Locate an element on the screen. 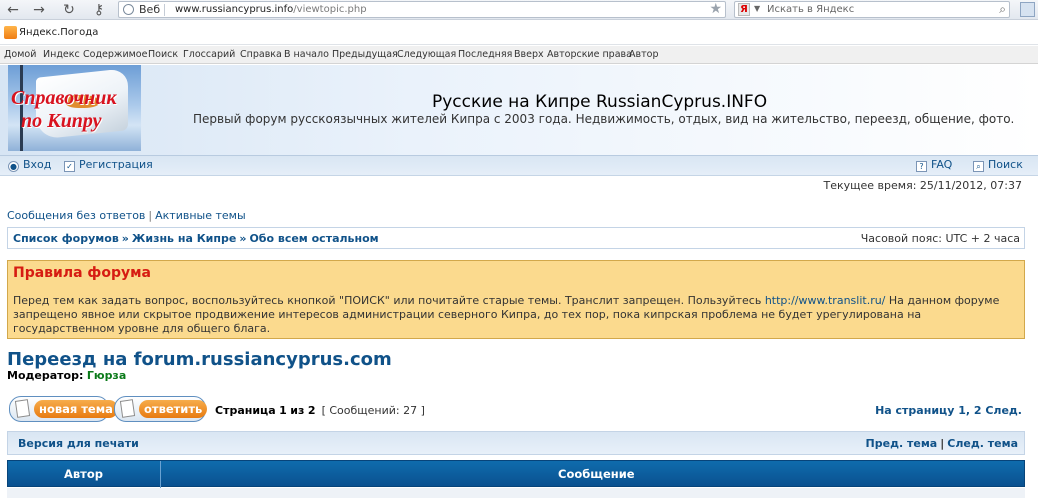  timezone-label: Часовой пояс: UTC + 2 часа is located at coordinates (940, 238).